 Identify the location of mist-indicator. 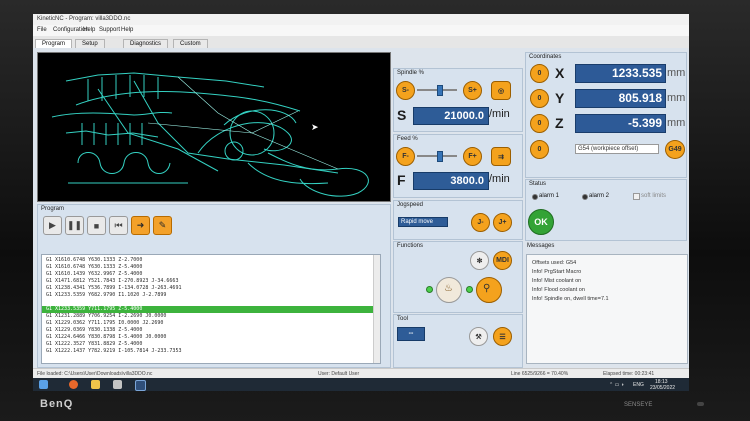
(429, 289).